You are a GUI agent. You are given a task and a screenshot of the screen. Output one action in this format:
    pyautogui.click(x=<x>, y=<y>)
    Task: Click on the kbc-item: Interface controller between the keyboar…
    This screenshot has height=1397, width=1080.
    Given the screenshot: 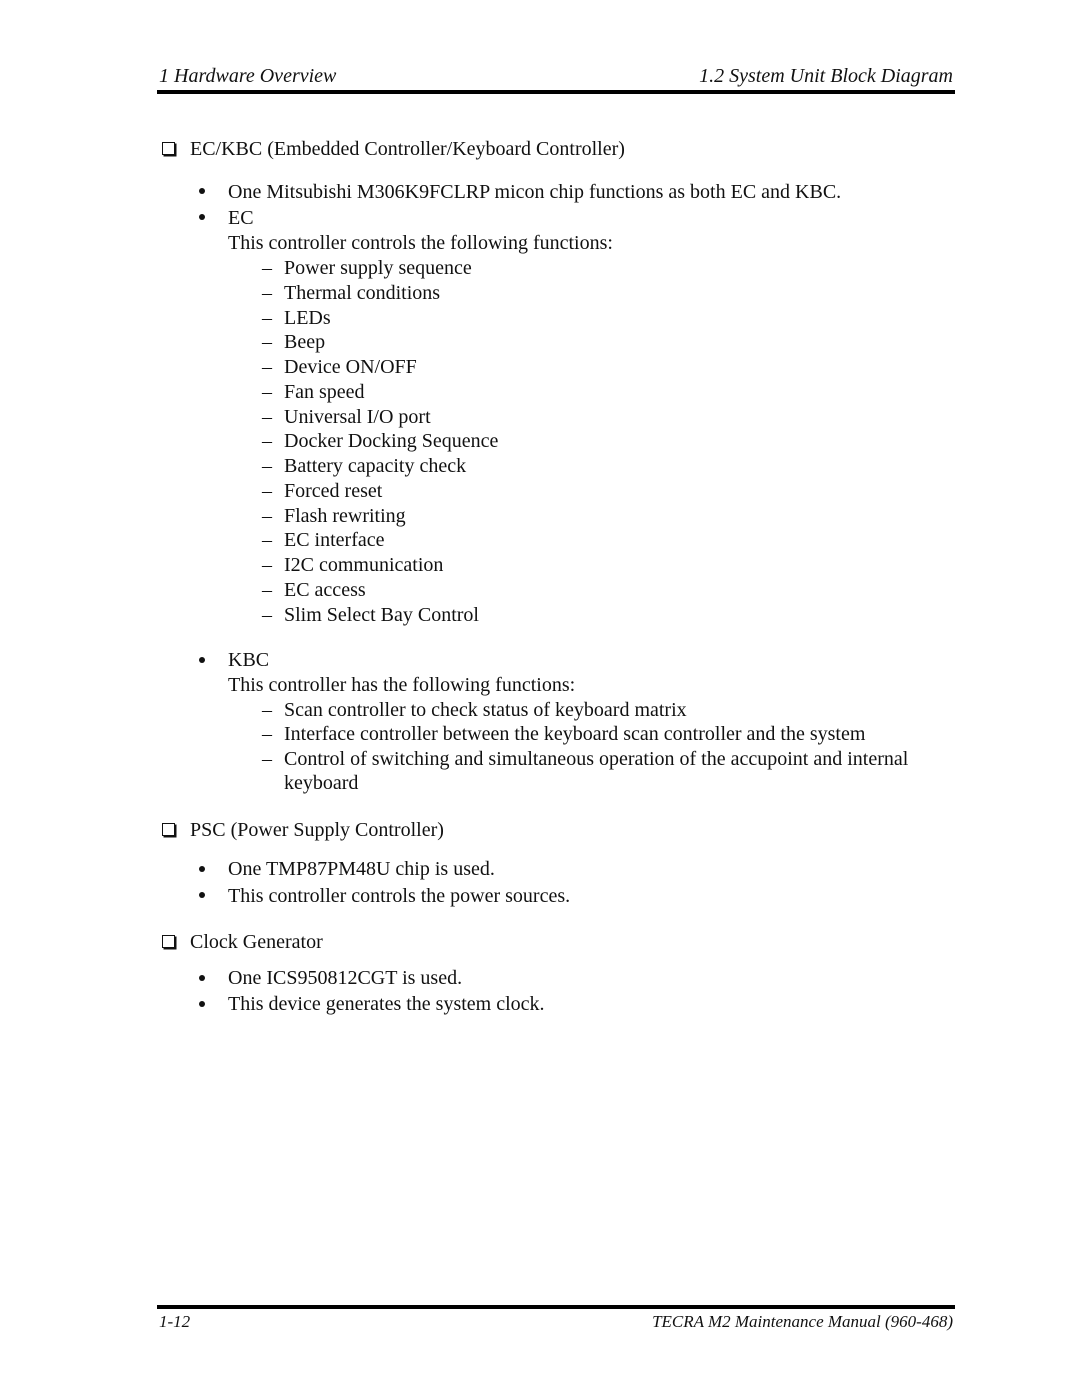 What is the action you would take?
    pyautogui.click(x=575, y=734)
    